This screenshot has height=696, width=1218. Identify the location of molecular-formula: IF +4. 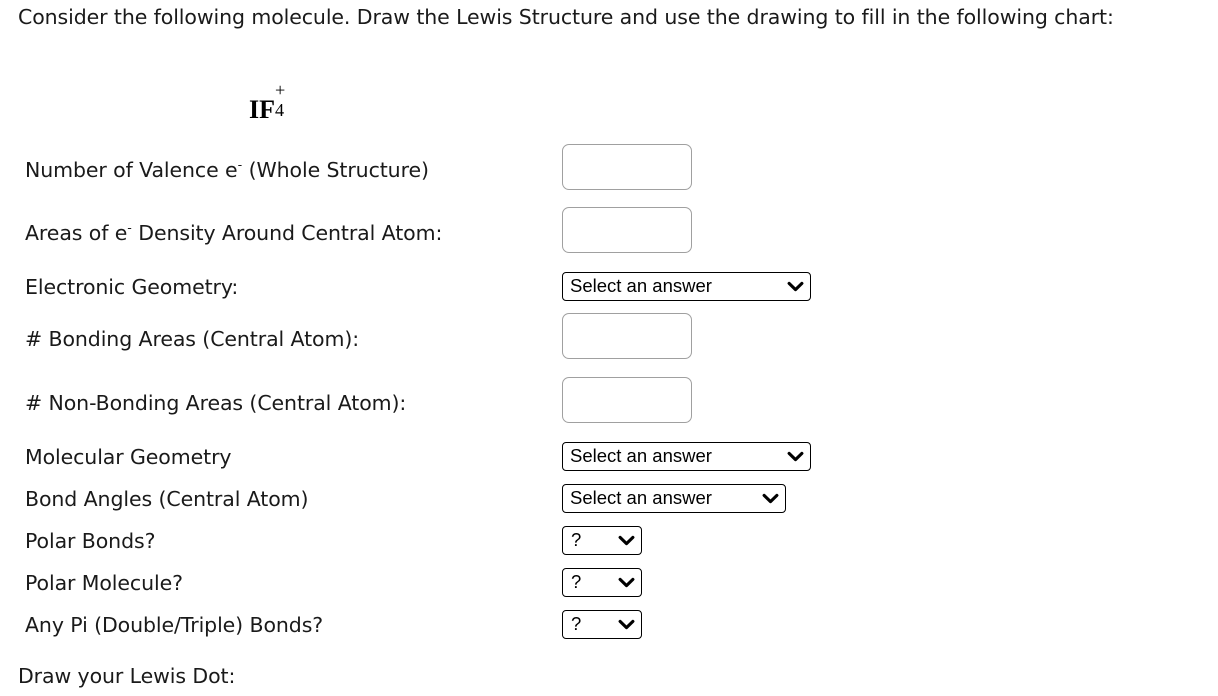
(275, 102).